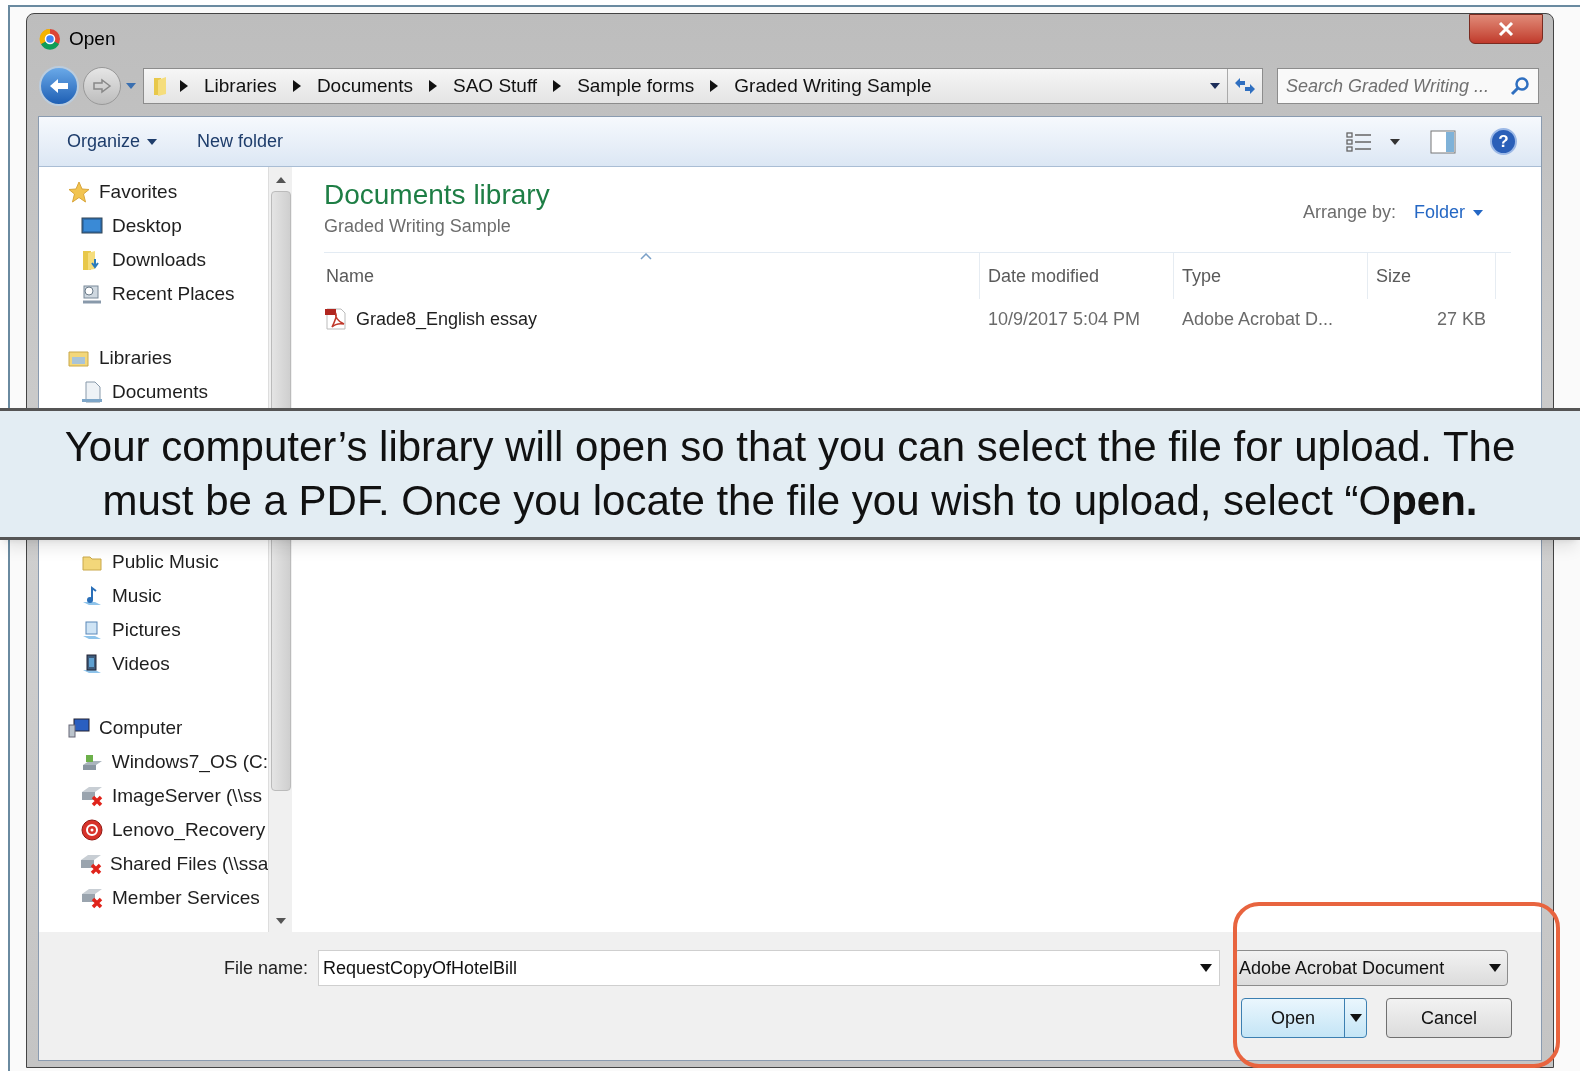  What do you see at coordinates (1461, 318) in the screenshot?
I see `file-size: 27 KB` at bounding box center [1461, 318].